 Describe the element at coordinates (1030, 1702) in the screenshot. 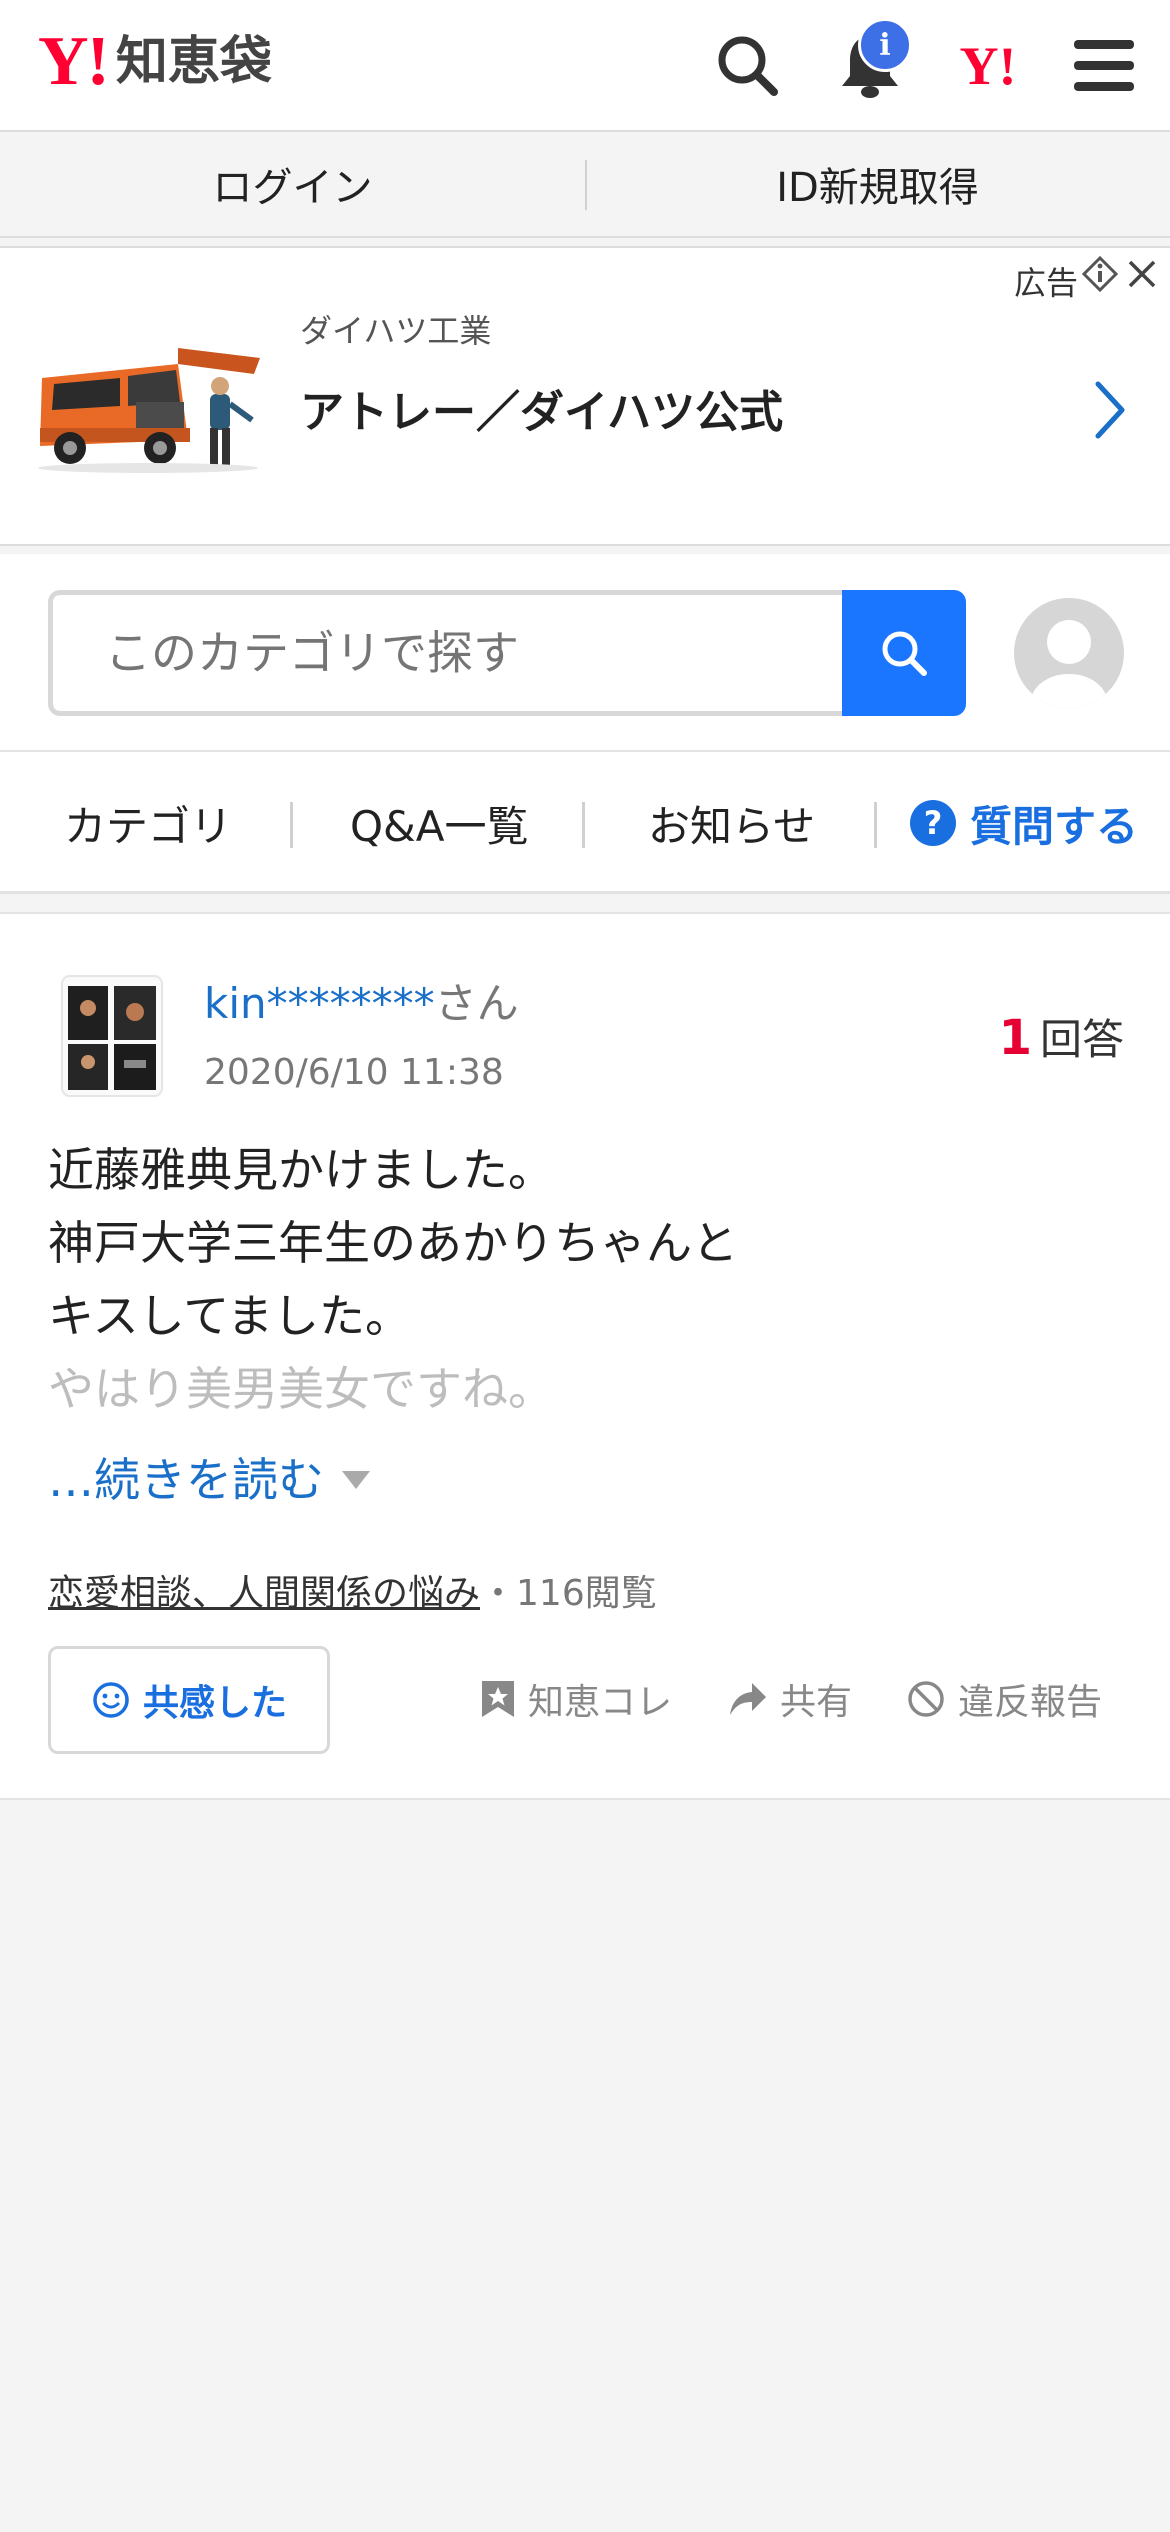

I see `report-label: 違反報告` at that location.